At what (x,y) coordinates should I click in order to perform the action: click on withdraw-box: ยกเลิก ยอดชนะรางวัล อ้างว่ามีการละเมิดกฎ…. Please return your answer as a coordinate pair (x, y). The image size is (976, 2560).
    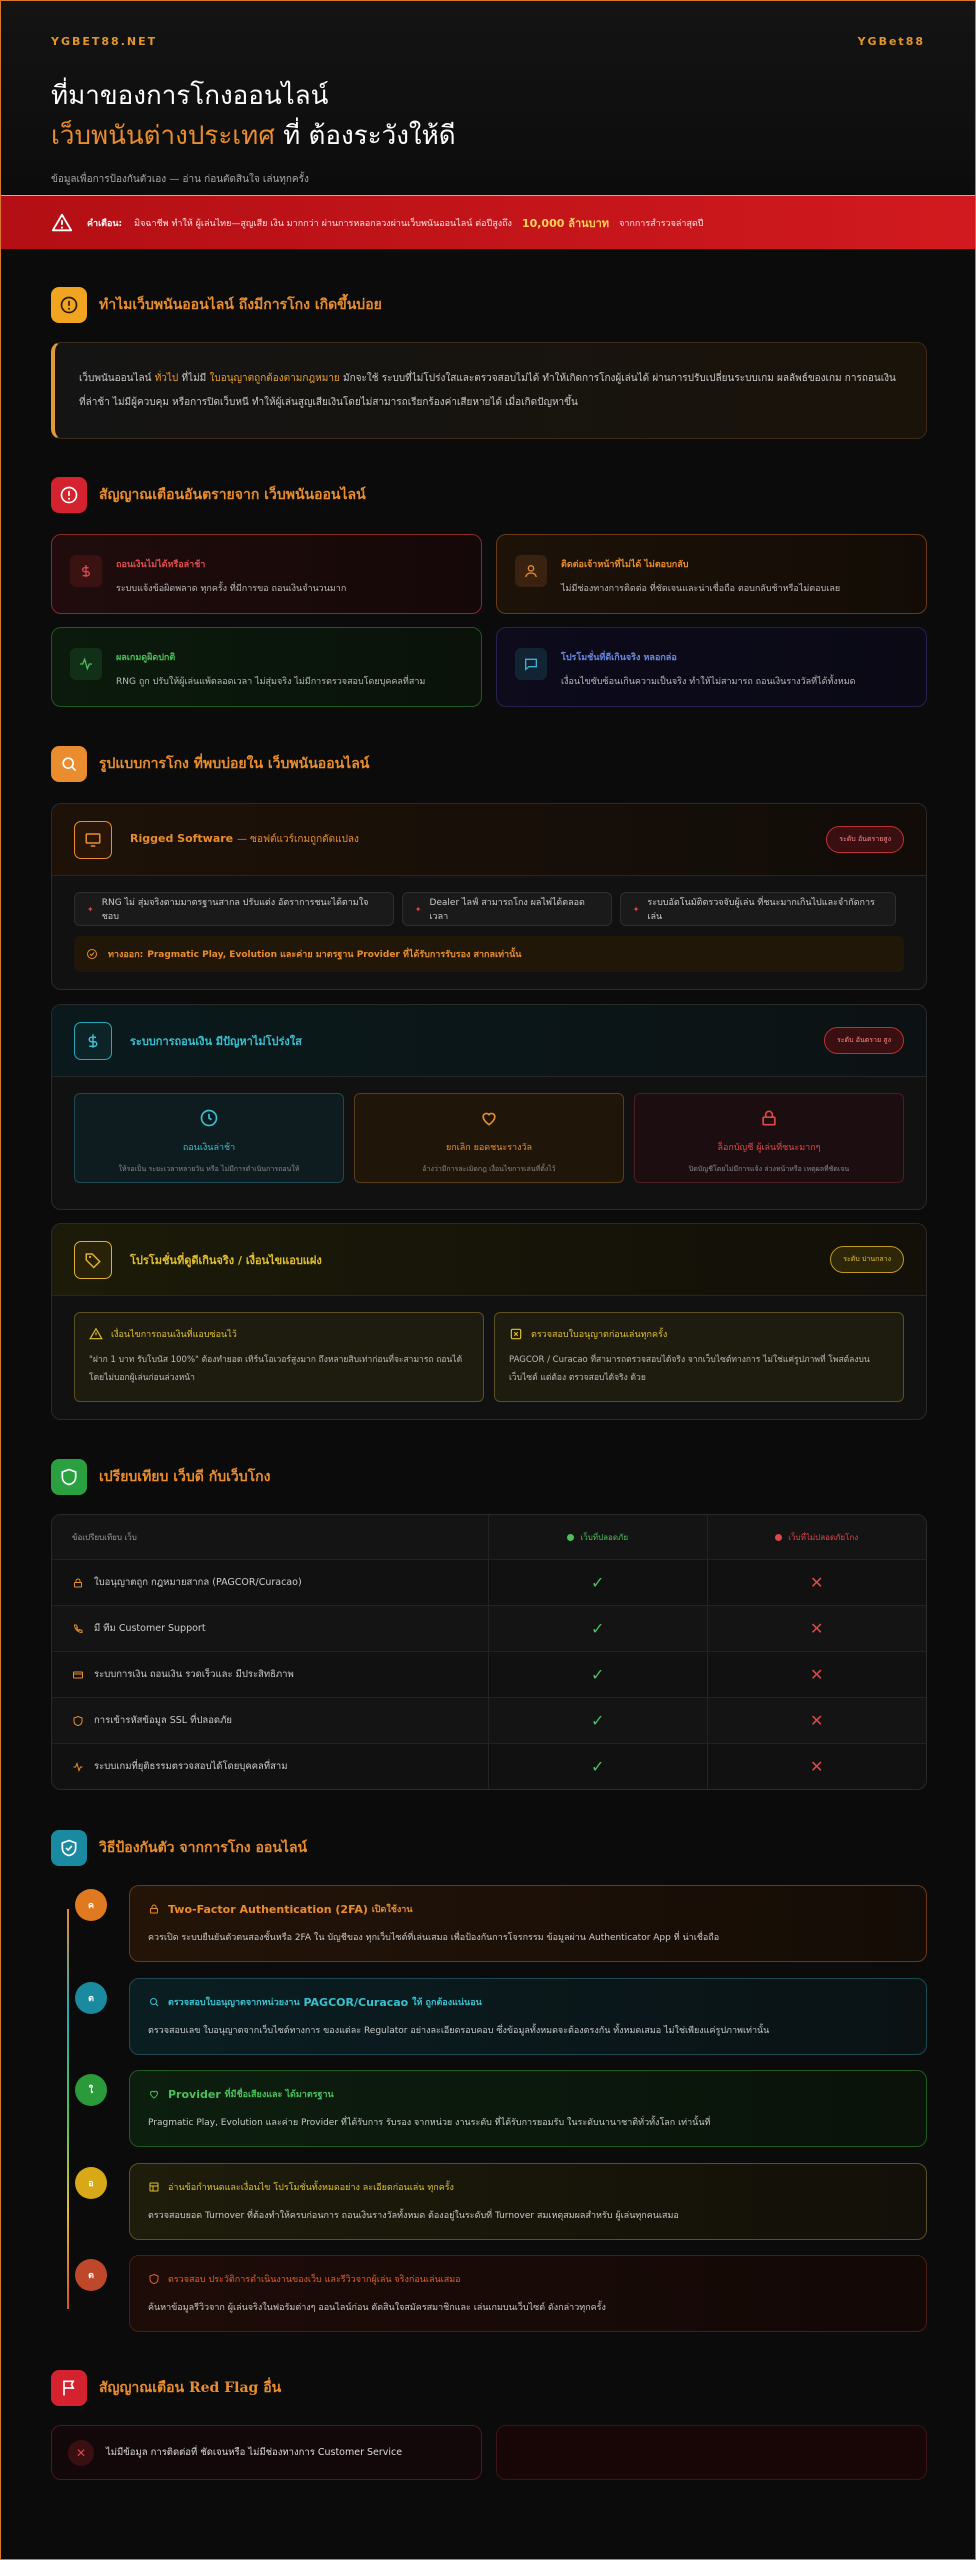
    Looking at the image, I should click on (489, 1138).